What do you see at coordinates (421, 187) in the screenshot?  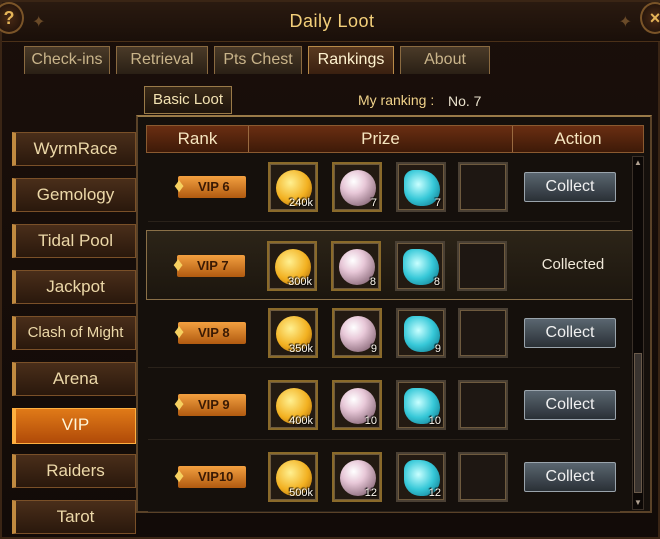 I see `prize-slot-potion: 7` at bounding box center [421, 187].